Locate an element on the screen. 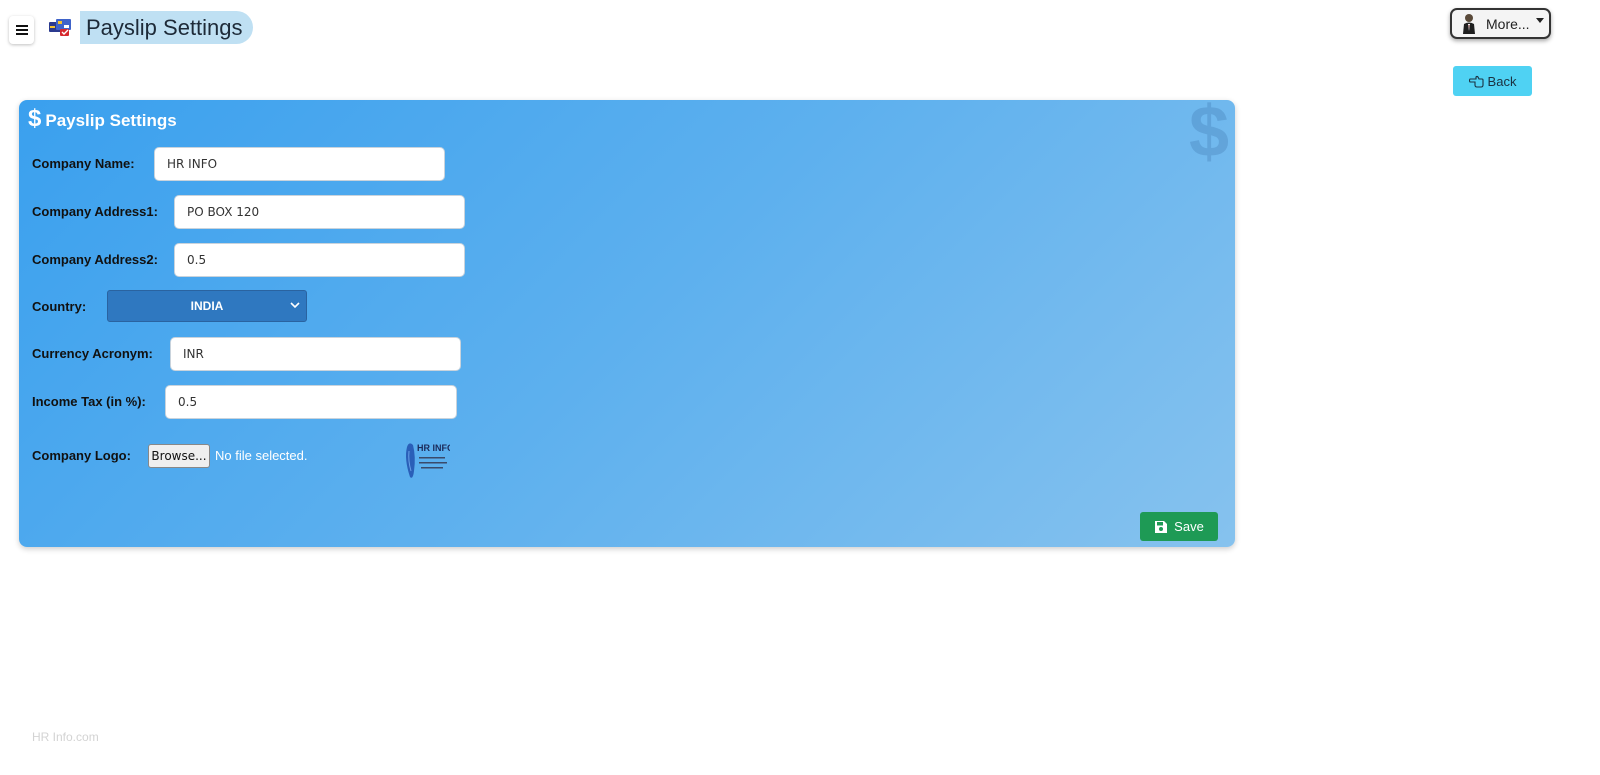 The height and width of the screenshot is (775, 1600). income-tax-label: Income Tax (in %): is located at coordinates (89, 401).